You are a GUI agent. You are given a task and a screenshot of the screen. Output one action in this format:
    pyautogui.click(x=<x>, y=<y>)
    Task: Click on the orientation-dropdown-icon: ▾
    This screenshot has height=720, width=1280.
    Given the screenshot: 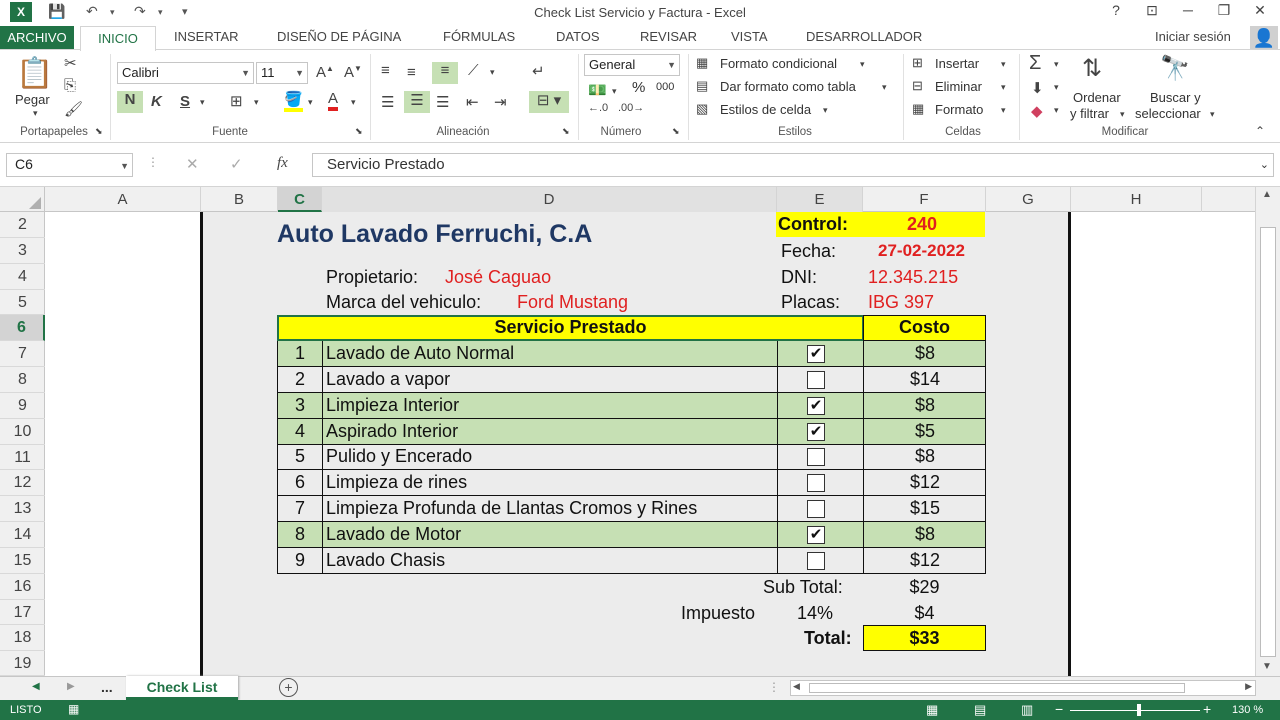 What is the action you would take?
    pyautogui.click(x=492, y=72)
    